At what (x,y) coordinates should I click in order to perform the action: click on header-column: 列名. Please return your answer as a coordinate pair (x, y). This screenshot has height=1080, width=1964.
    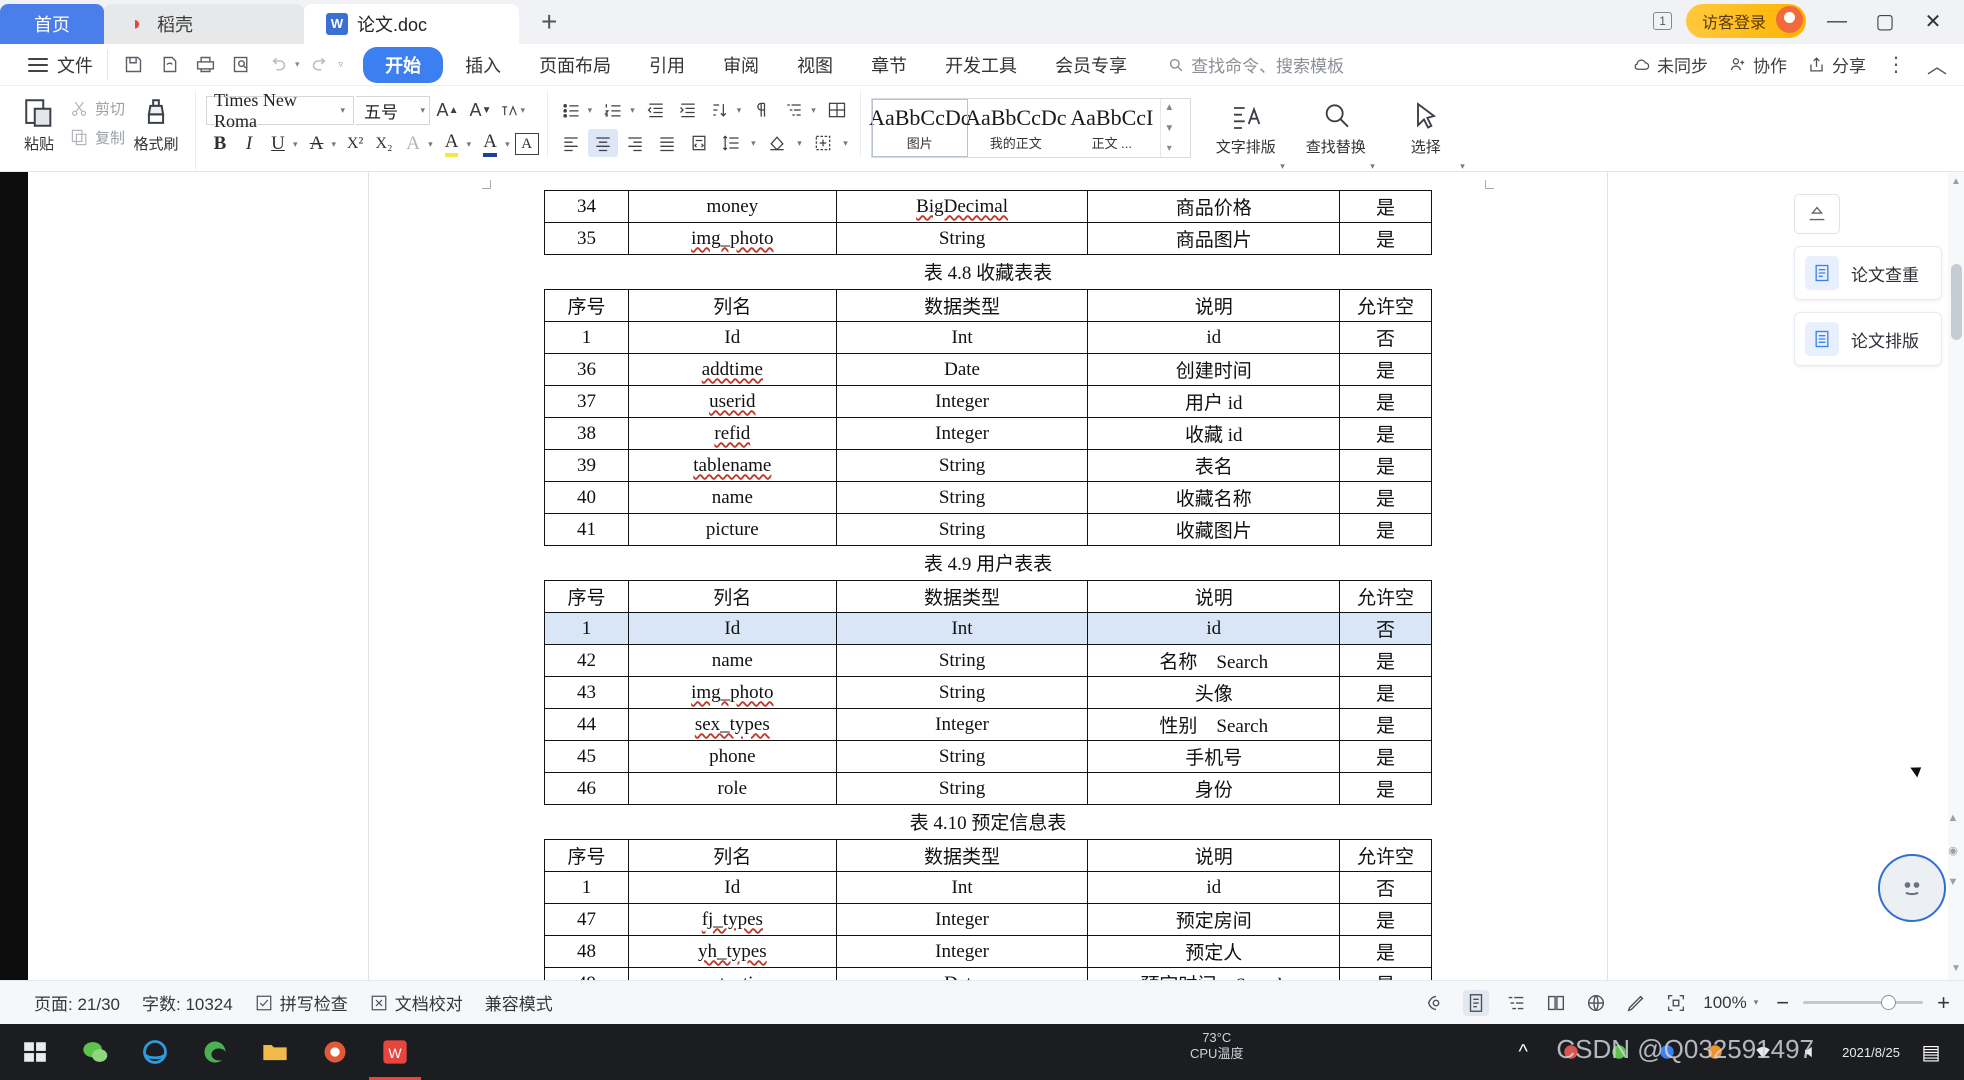
    Looking at the image, I should click on (732, 855).